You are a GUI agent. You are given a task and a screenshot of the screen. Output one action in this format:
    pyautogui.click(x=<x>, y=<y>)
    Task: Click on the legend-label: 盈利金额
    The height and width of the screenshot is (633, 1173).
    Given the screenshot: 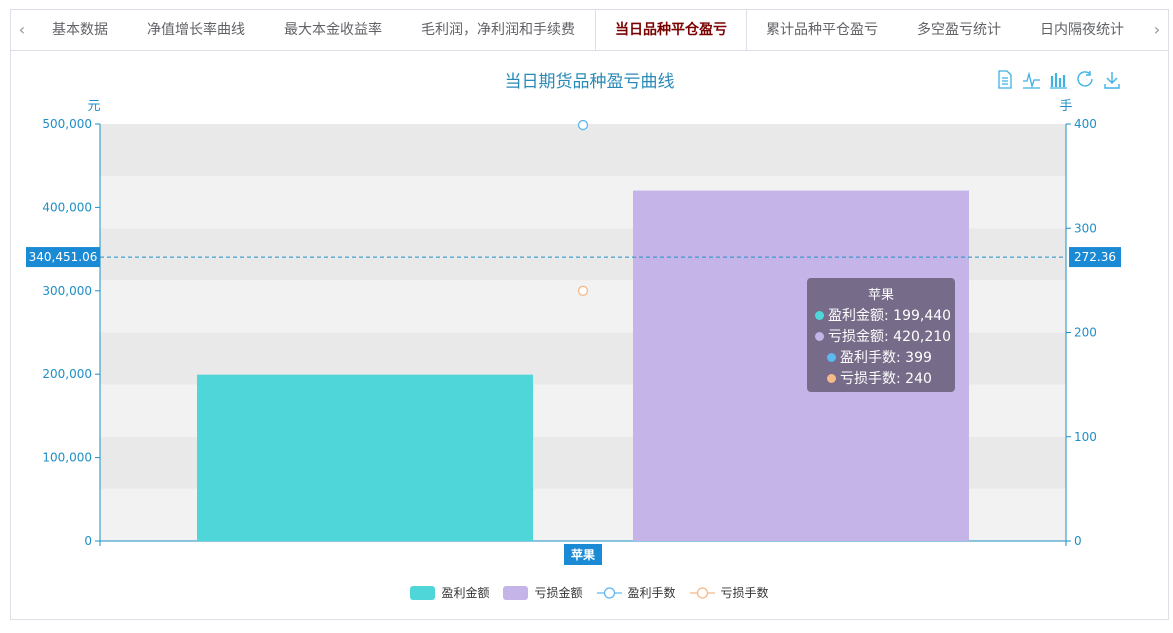 What is the action you would take?
    pyautogui.click(x=465, y=593)
    